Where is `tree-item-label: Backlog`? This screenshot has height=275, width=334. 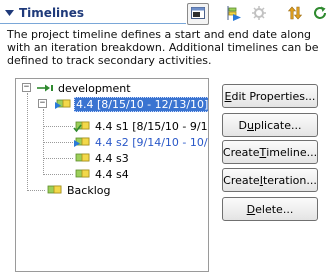
tree-item-label: Backlog is located at coordinates (89, 190).